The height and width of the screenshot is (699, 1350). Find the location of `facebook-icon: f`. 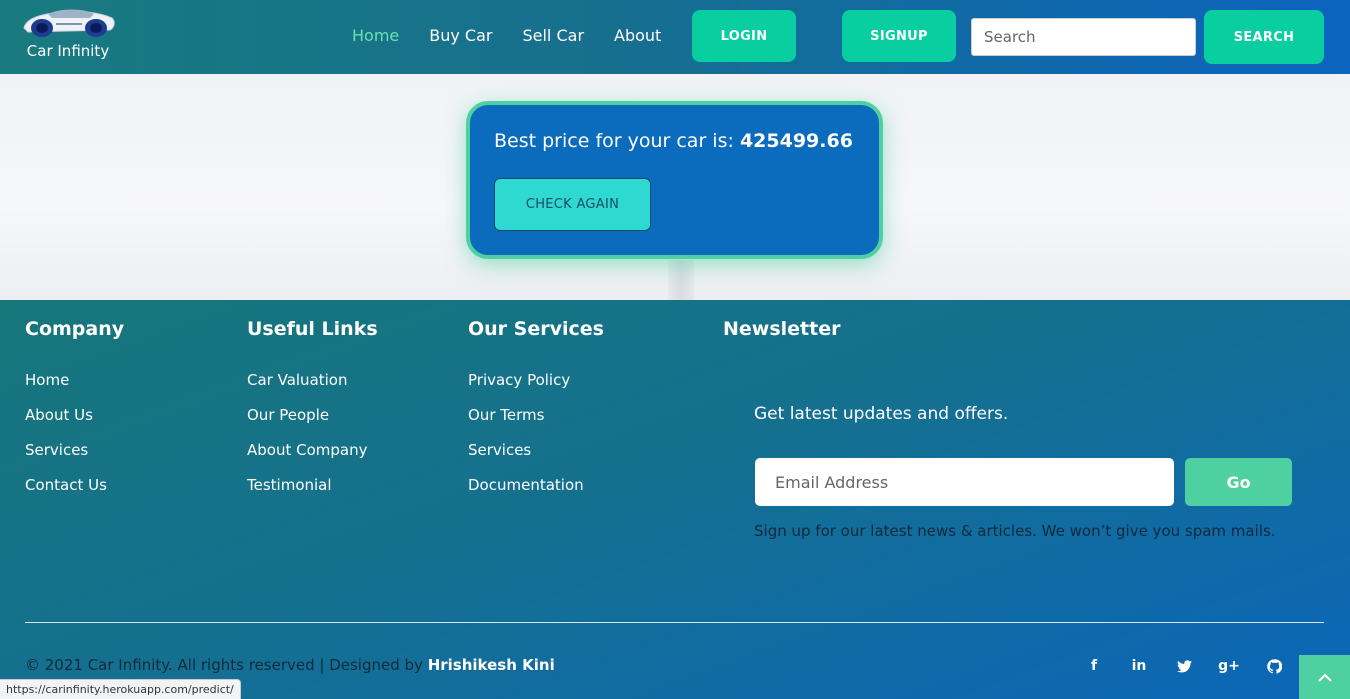

facebook-icon: f is located at coordinates (1094, 666).